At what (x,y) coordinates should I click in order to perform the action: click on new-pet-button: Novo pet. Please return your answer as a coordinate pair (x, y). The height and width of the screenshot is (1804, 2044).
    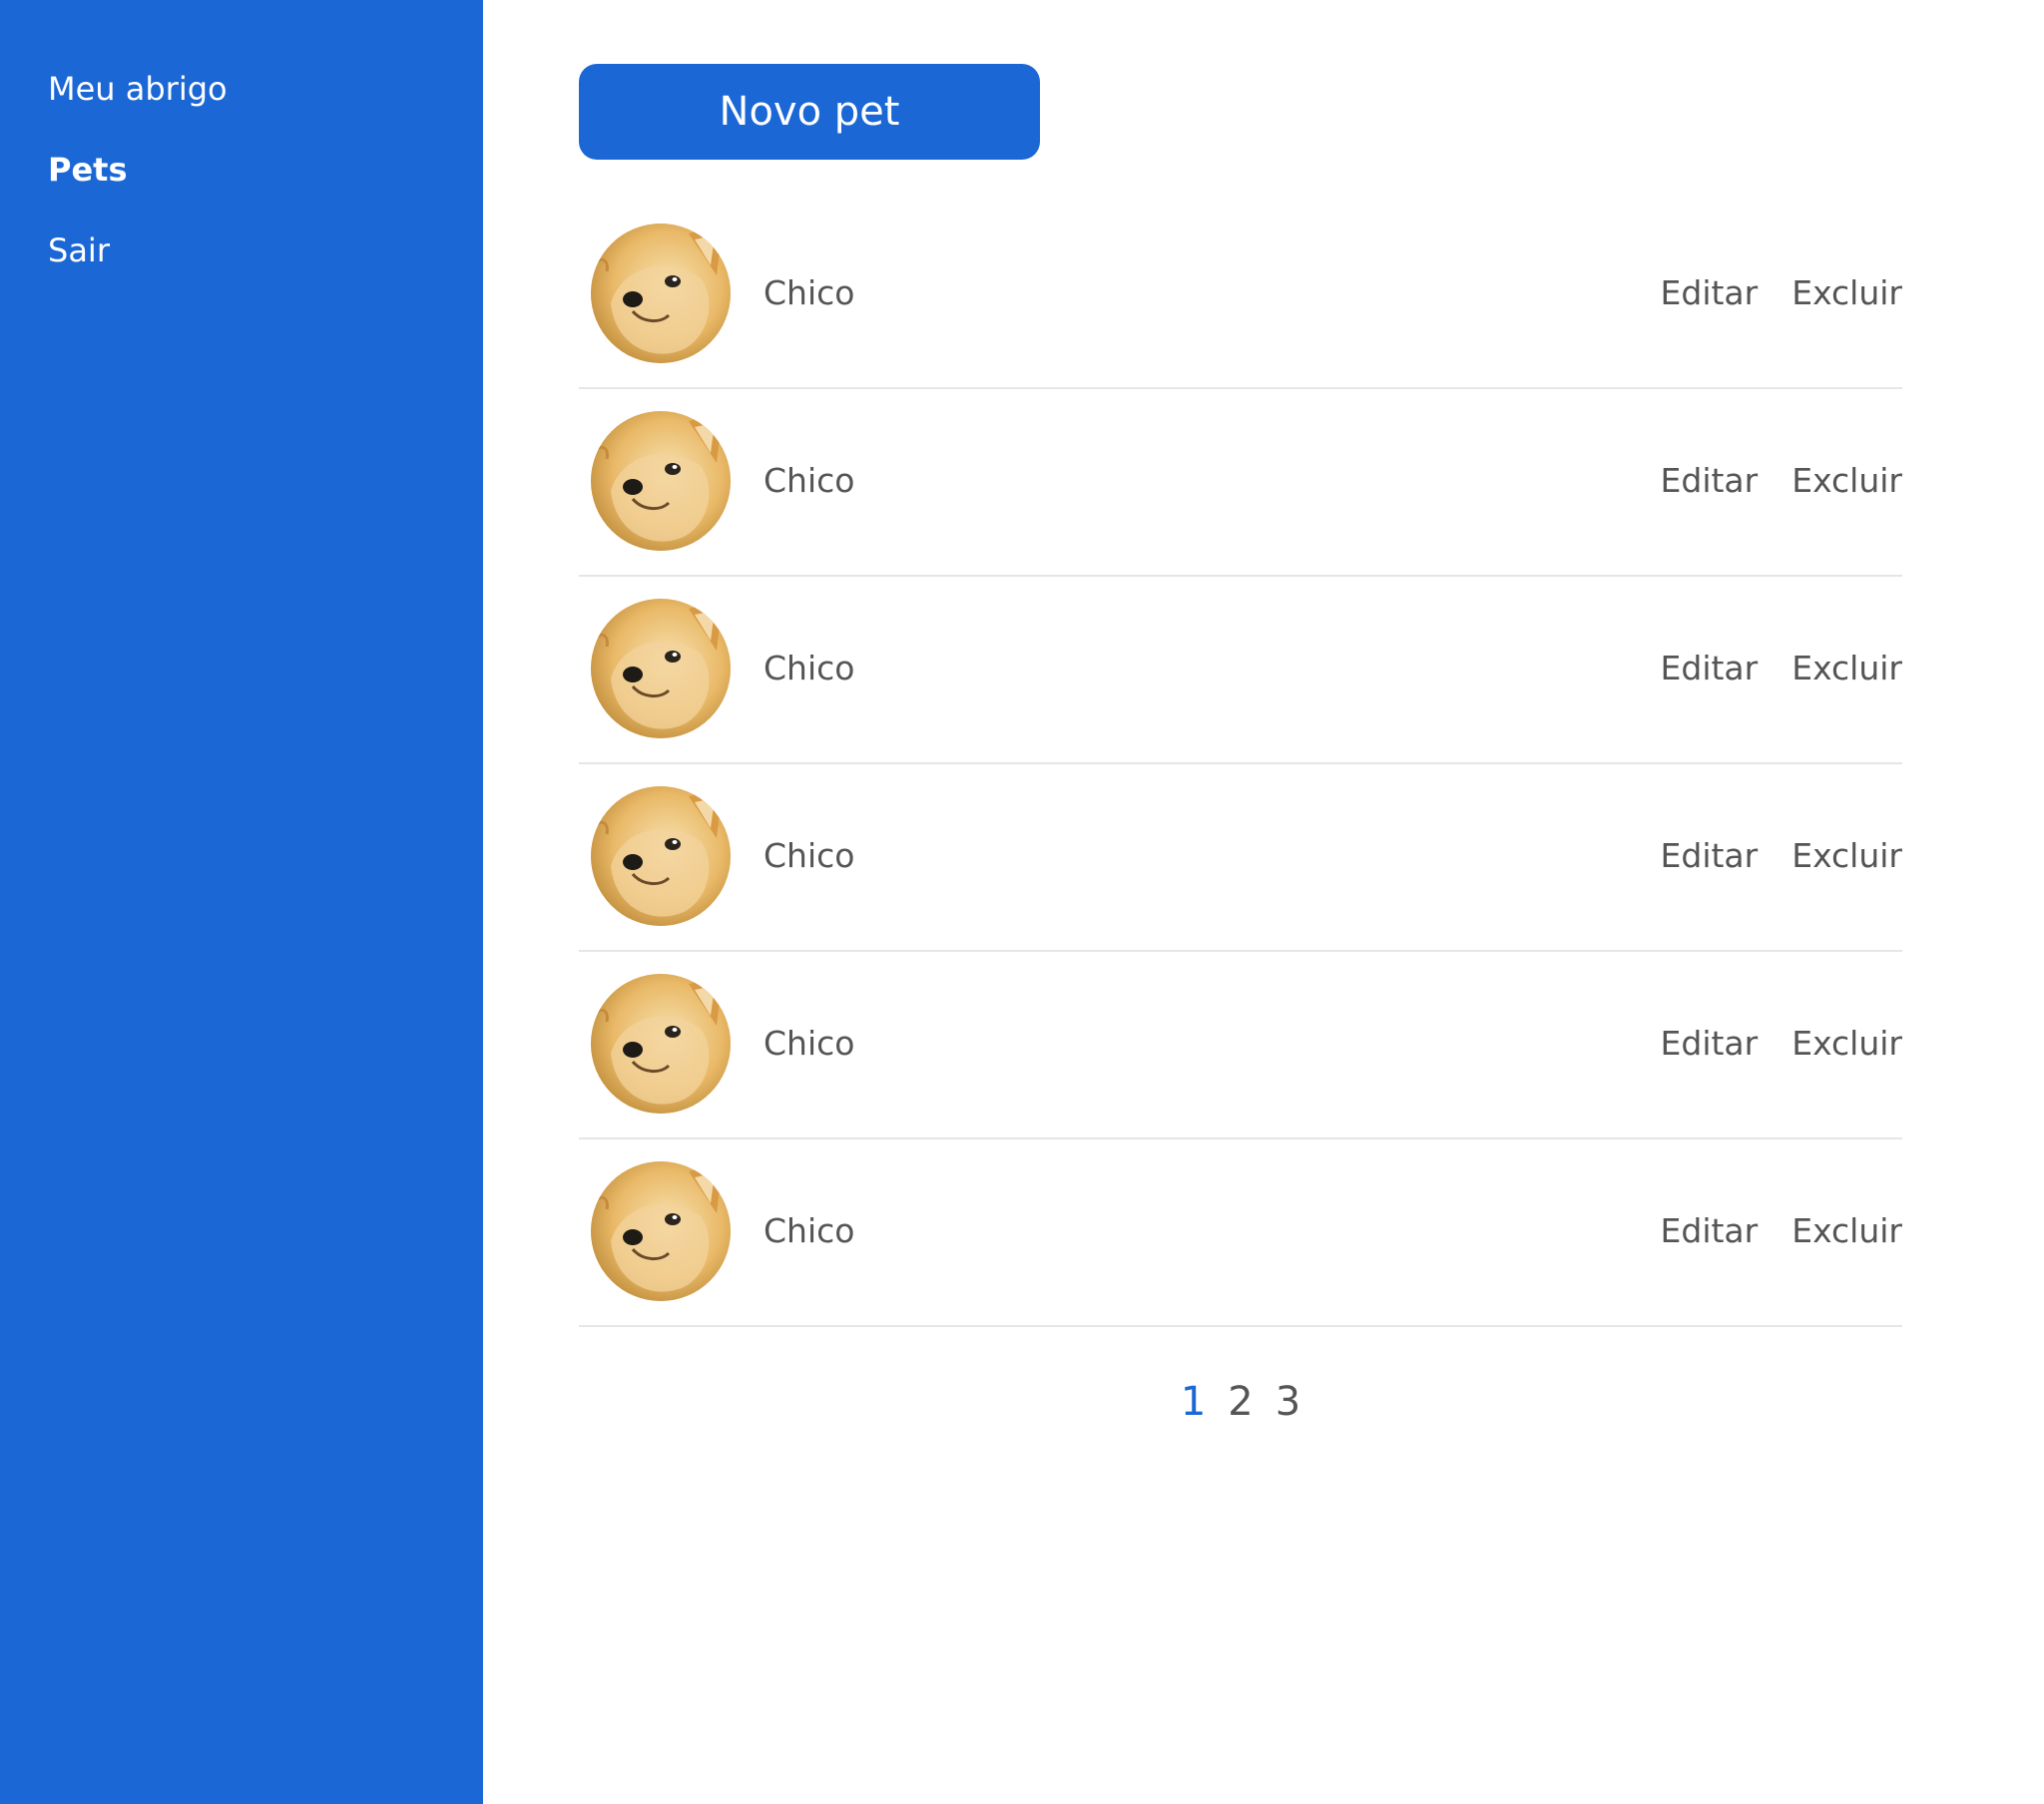
    Looking at the image, I should click on (809, 112).